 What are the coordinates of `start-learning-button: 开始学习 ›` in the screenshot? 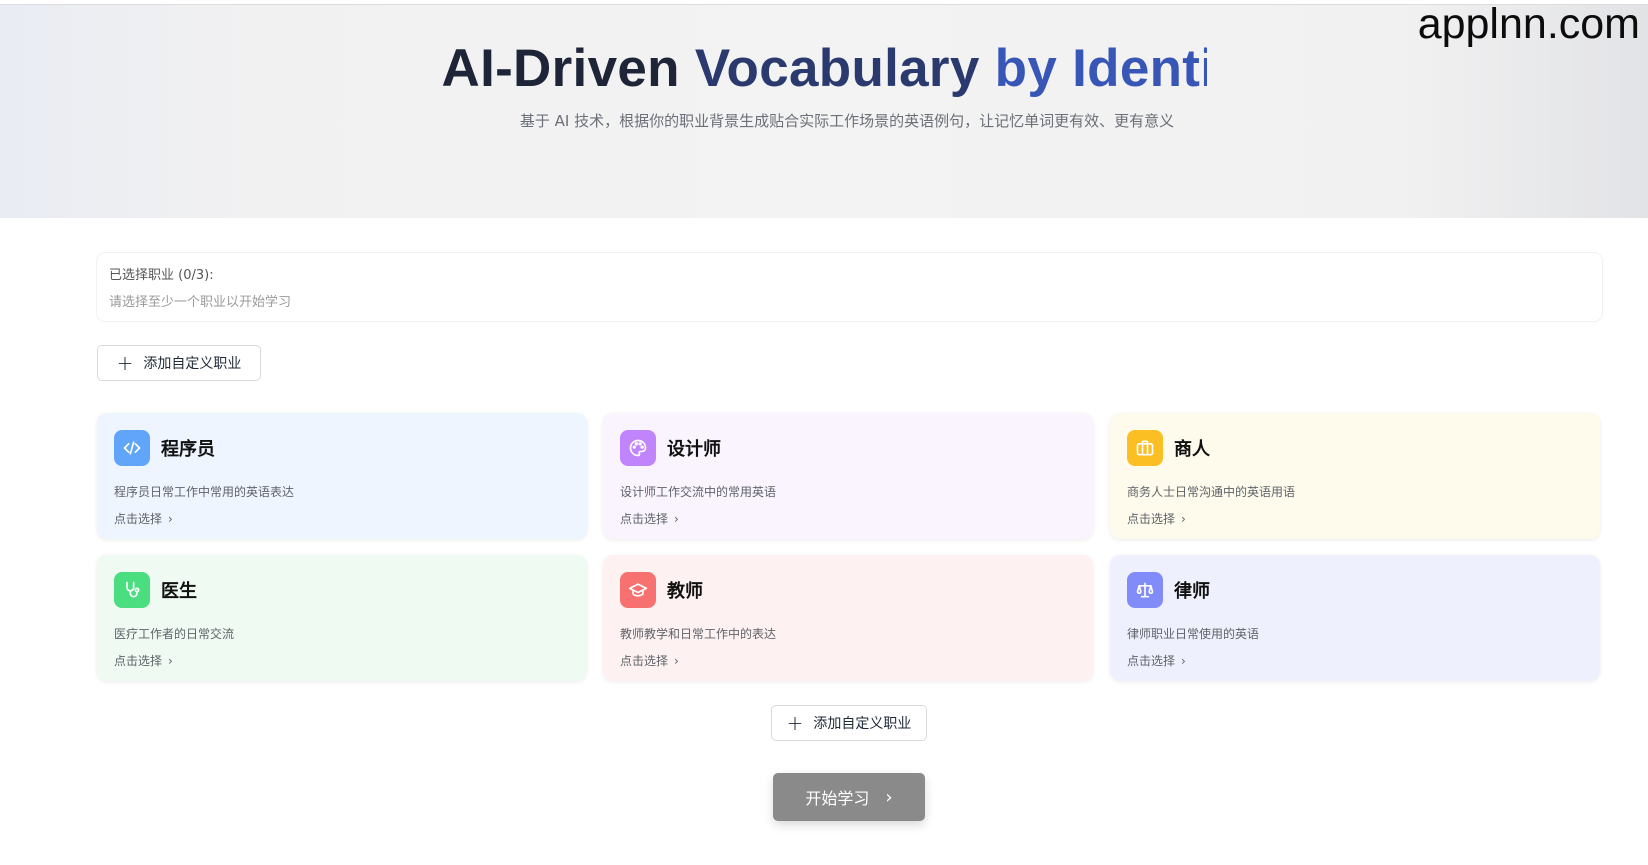 It's located at (849, 797).